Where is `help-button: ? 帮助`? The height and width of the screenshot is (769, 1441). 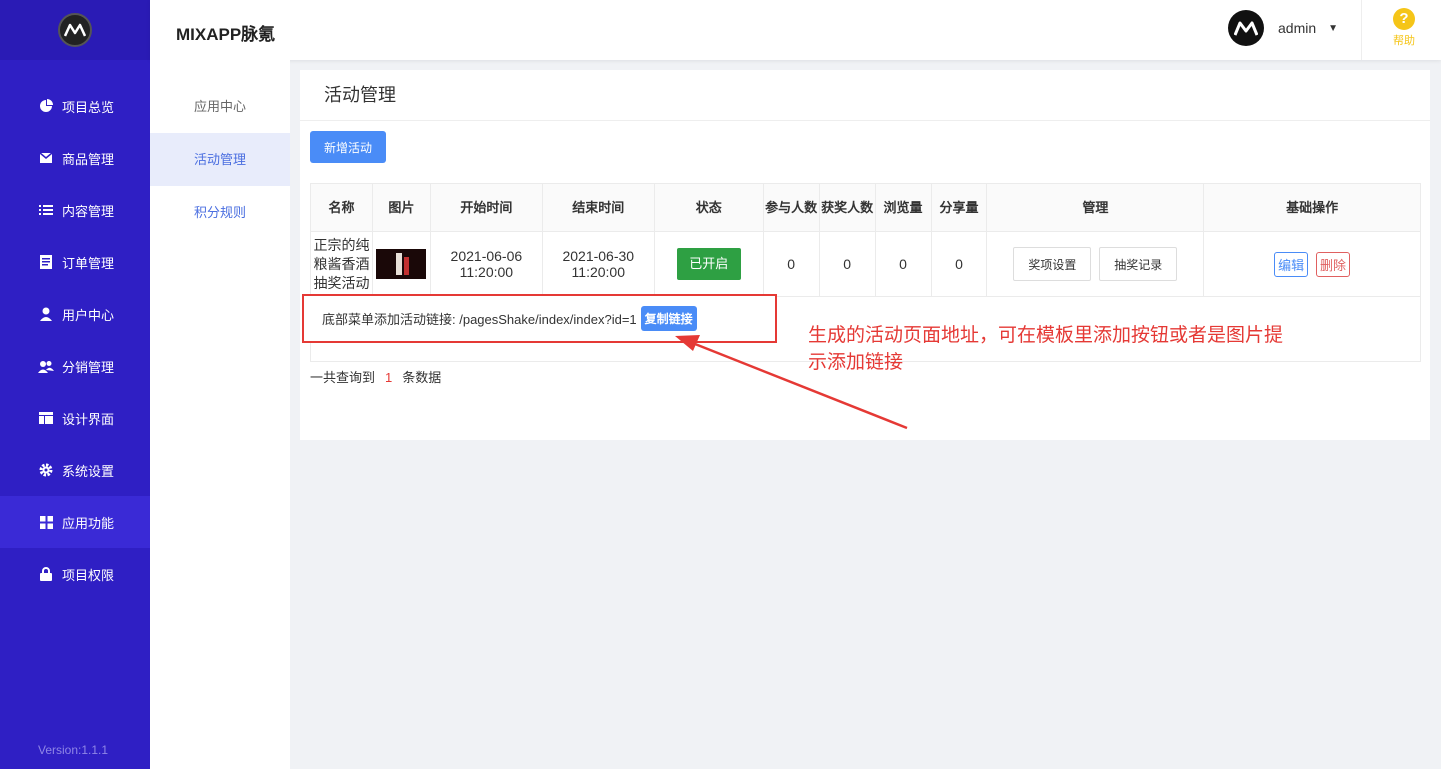 help-button: ? 帮助 is located at coordinates (1404, 28).